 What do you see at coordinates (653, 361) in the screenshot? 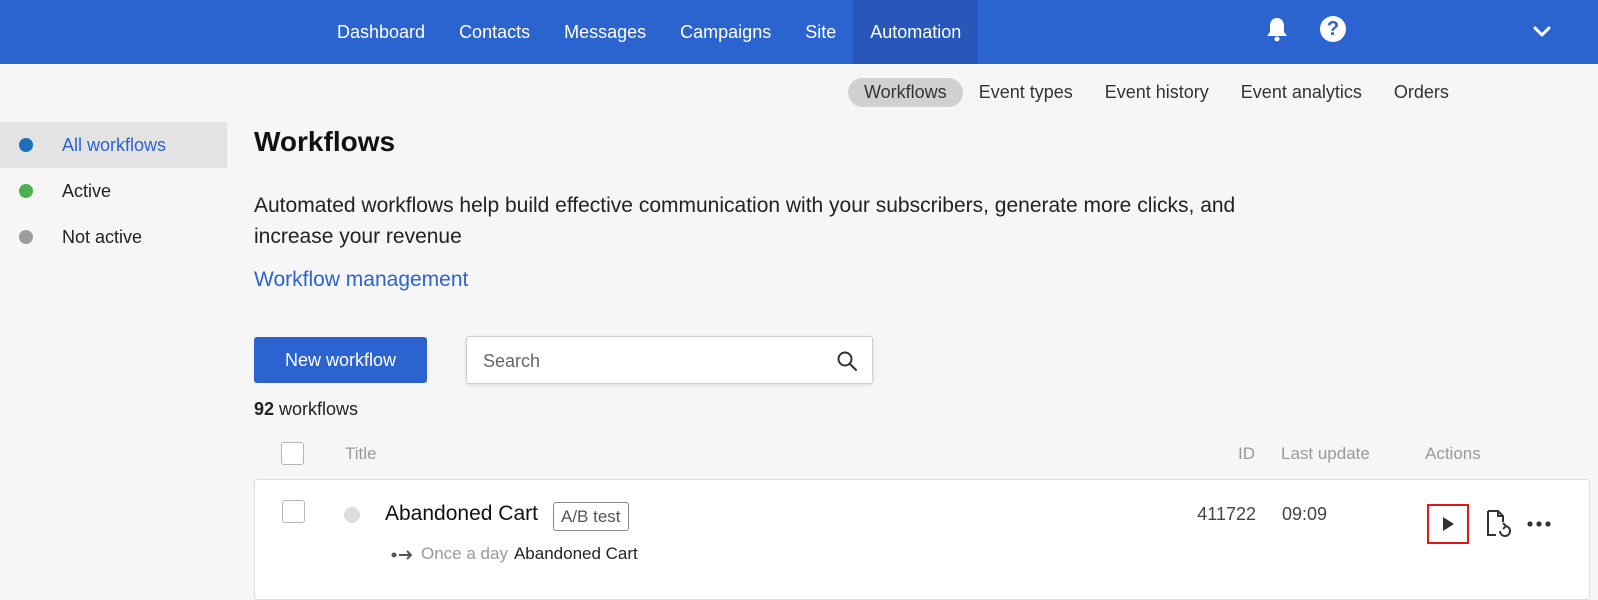
I see `search-input` at bounding box center [653, 361].